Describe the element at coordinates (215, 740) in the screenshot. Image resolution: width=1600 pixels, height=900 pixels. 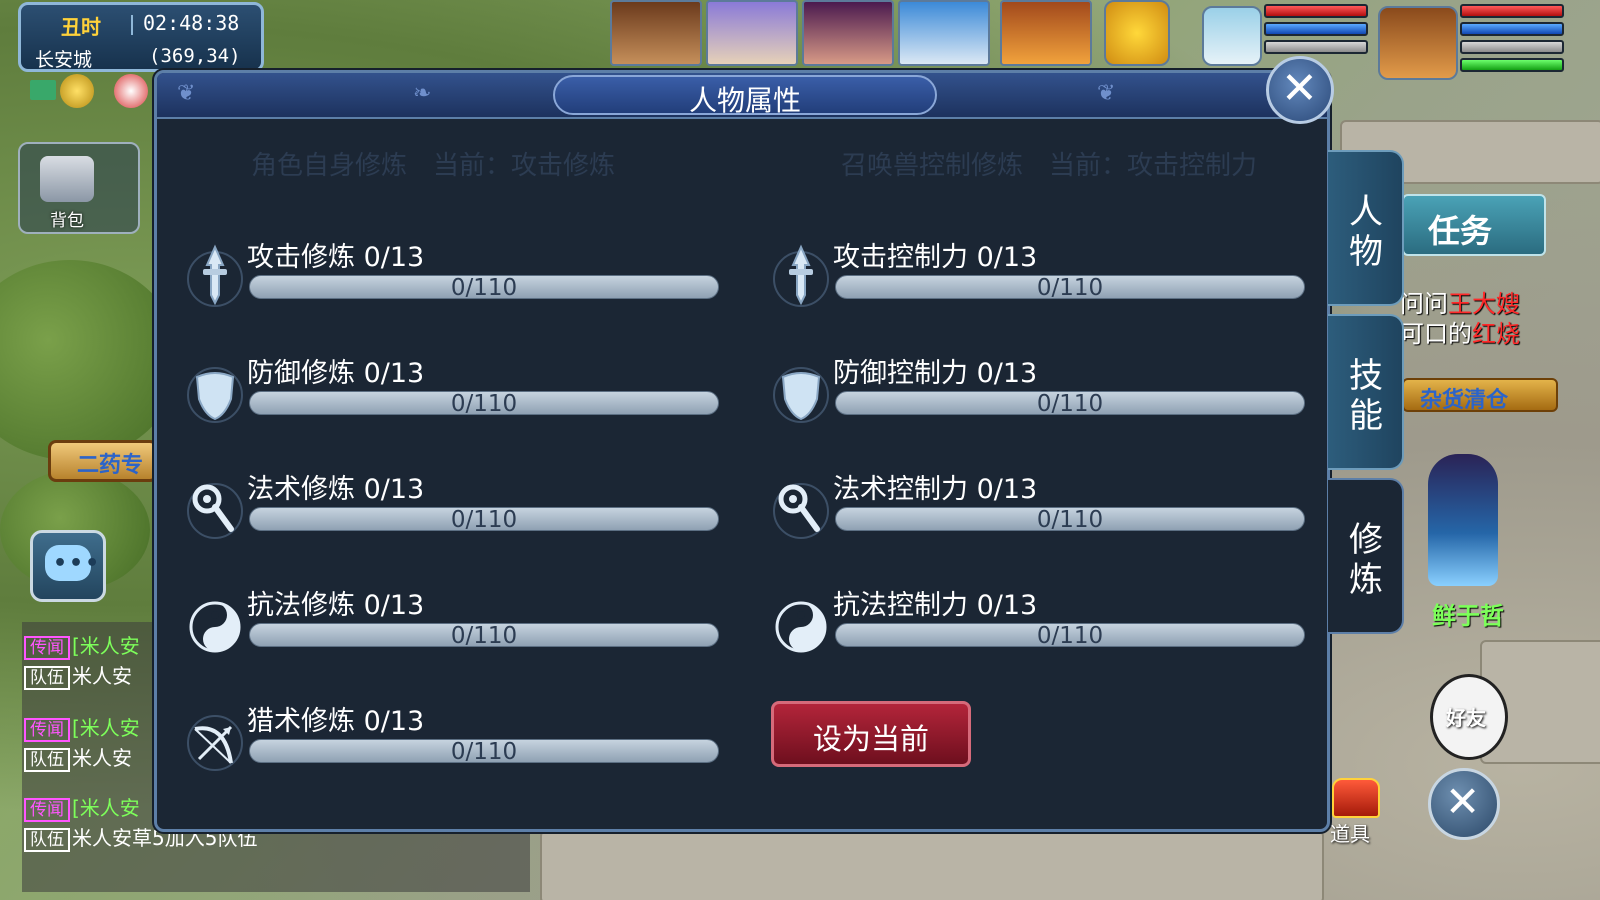
I see `bow-icon` at that location.